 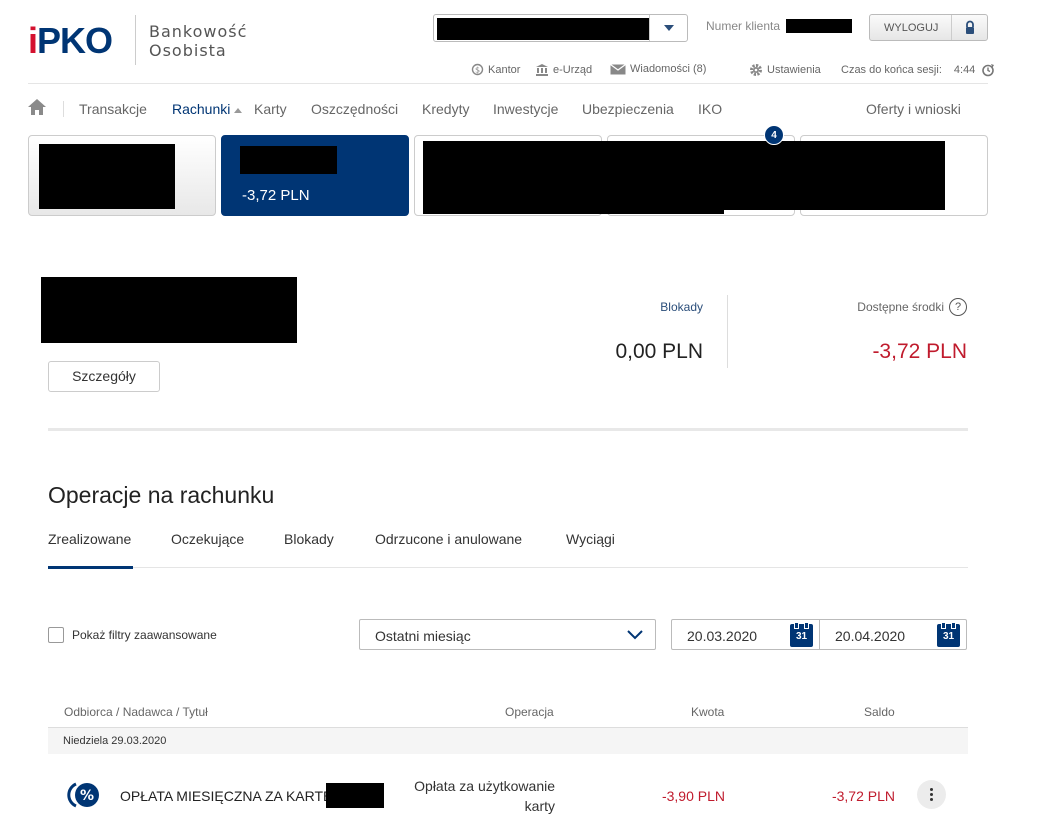 What do you see at coordinates (161, 495) in the screenshot?
I see `operations-title: Operacje na rachunku` at bounding box center [161, 495].